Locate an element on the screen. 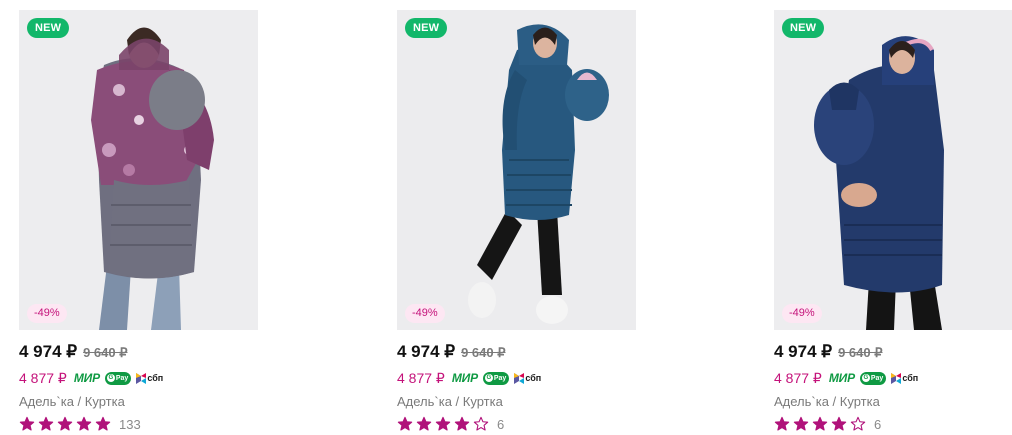 The width and height of the screenshot is (1012, 435). rating: 133 is located at coordinates (80, 424).